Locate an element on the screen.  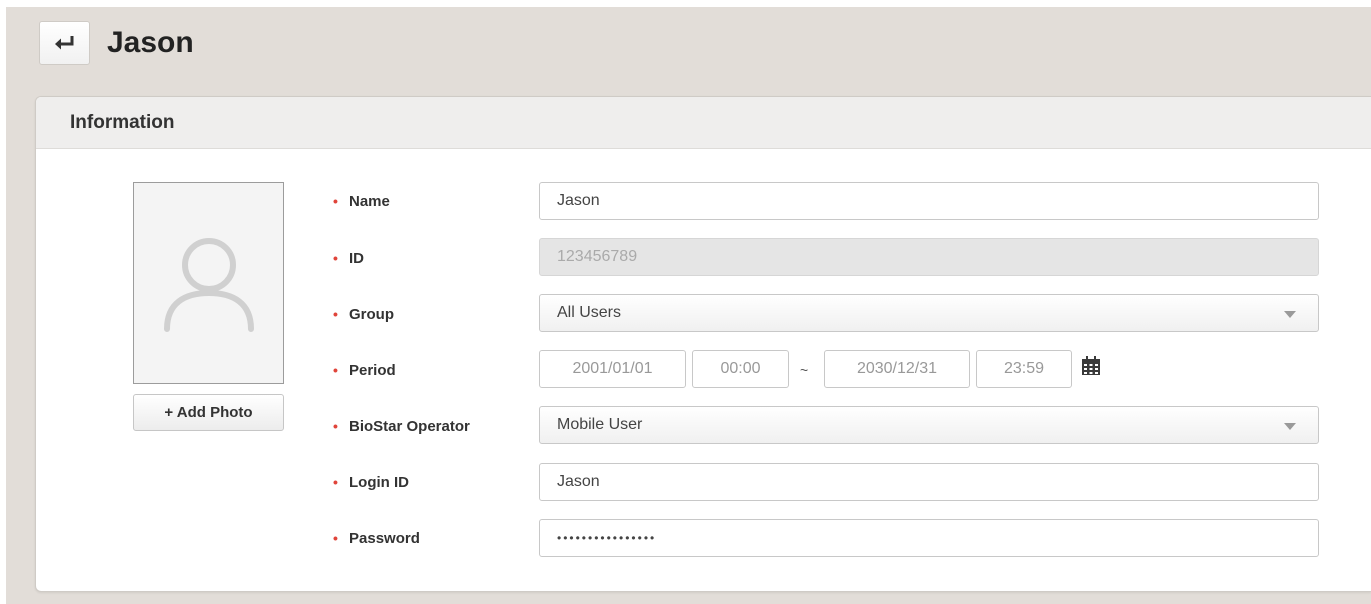
group-label: • Group is located at coordinates (363, 314).